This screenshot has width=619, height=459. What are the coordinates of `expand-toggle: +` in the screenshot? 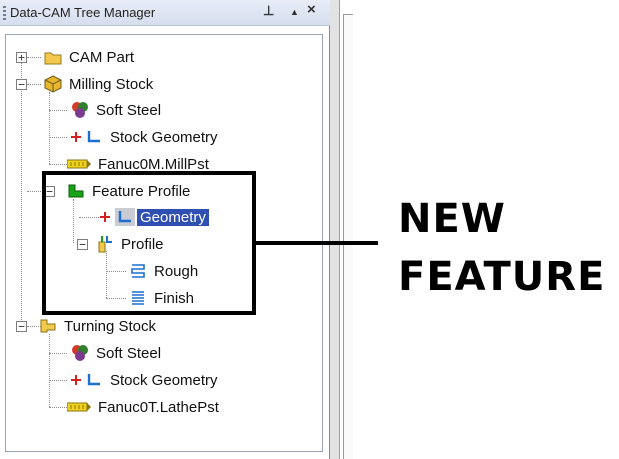 It's located at (21, 57).